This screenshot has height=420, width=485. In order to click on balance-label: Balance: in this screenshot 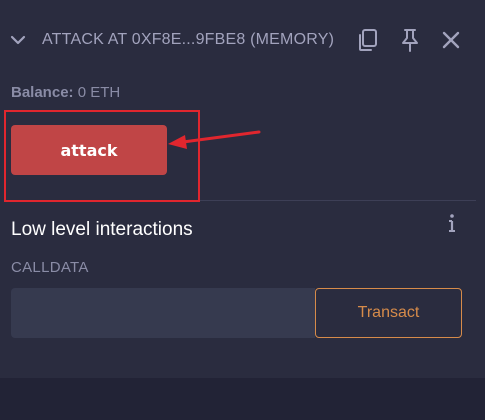, I will do `click(42, 92)`.